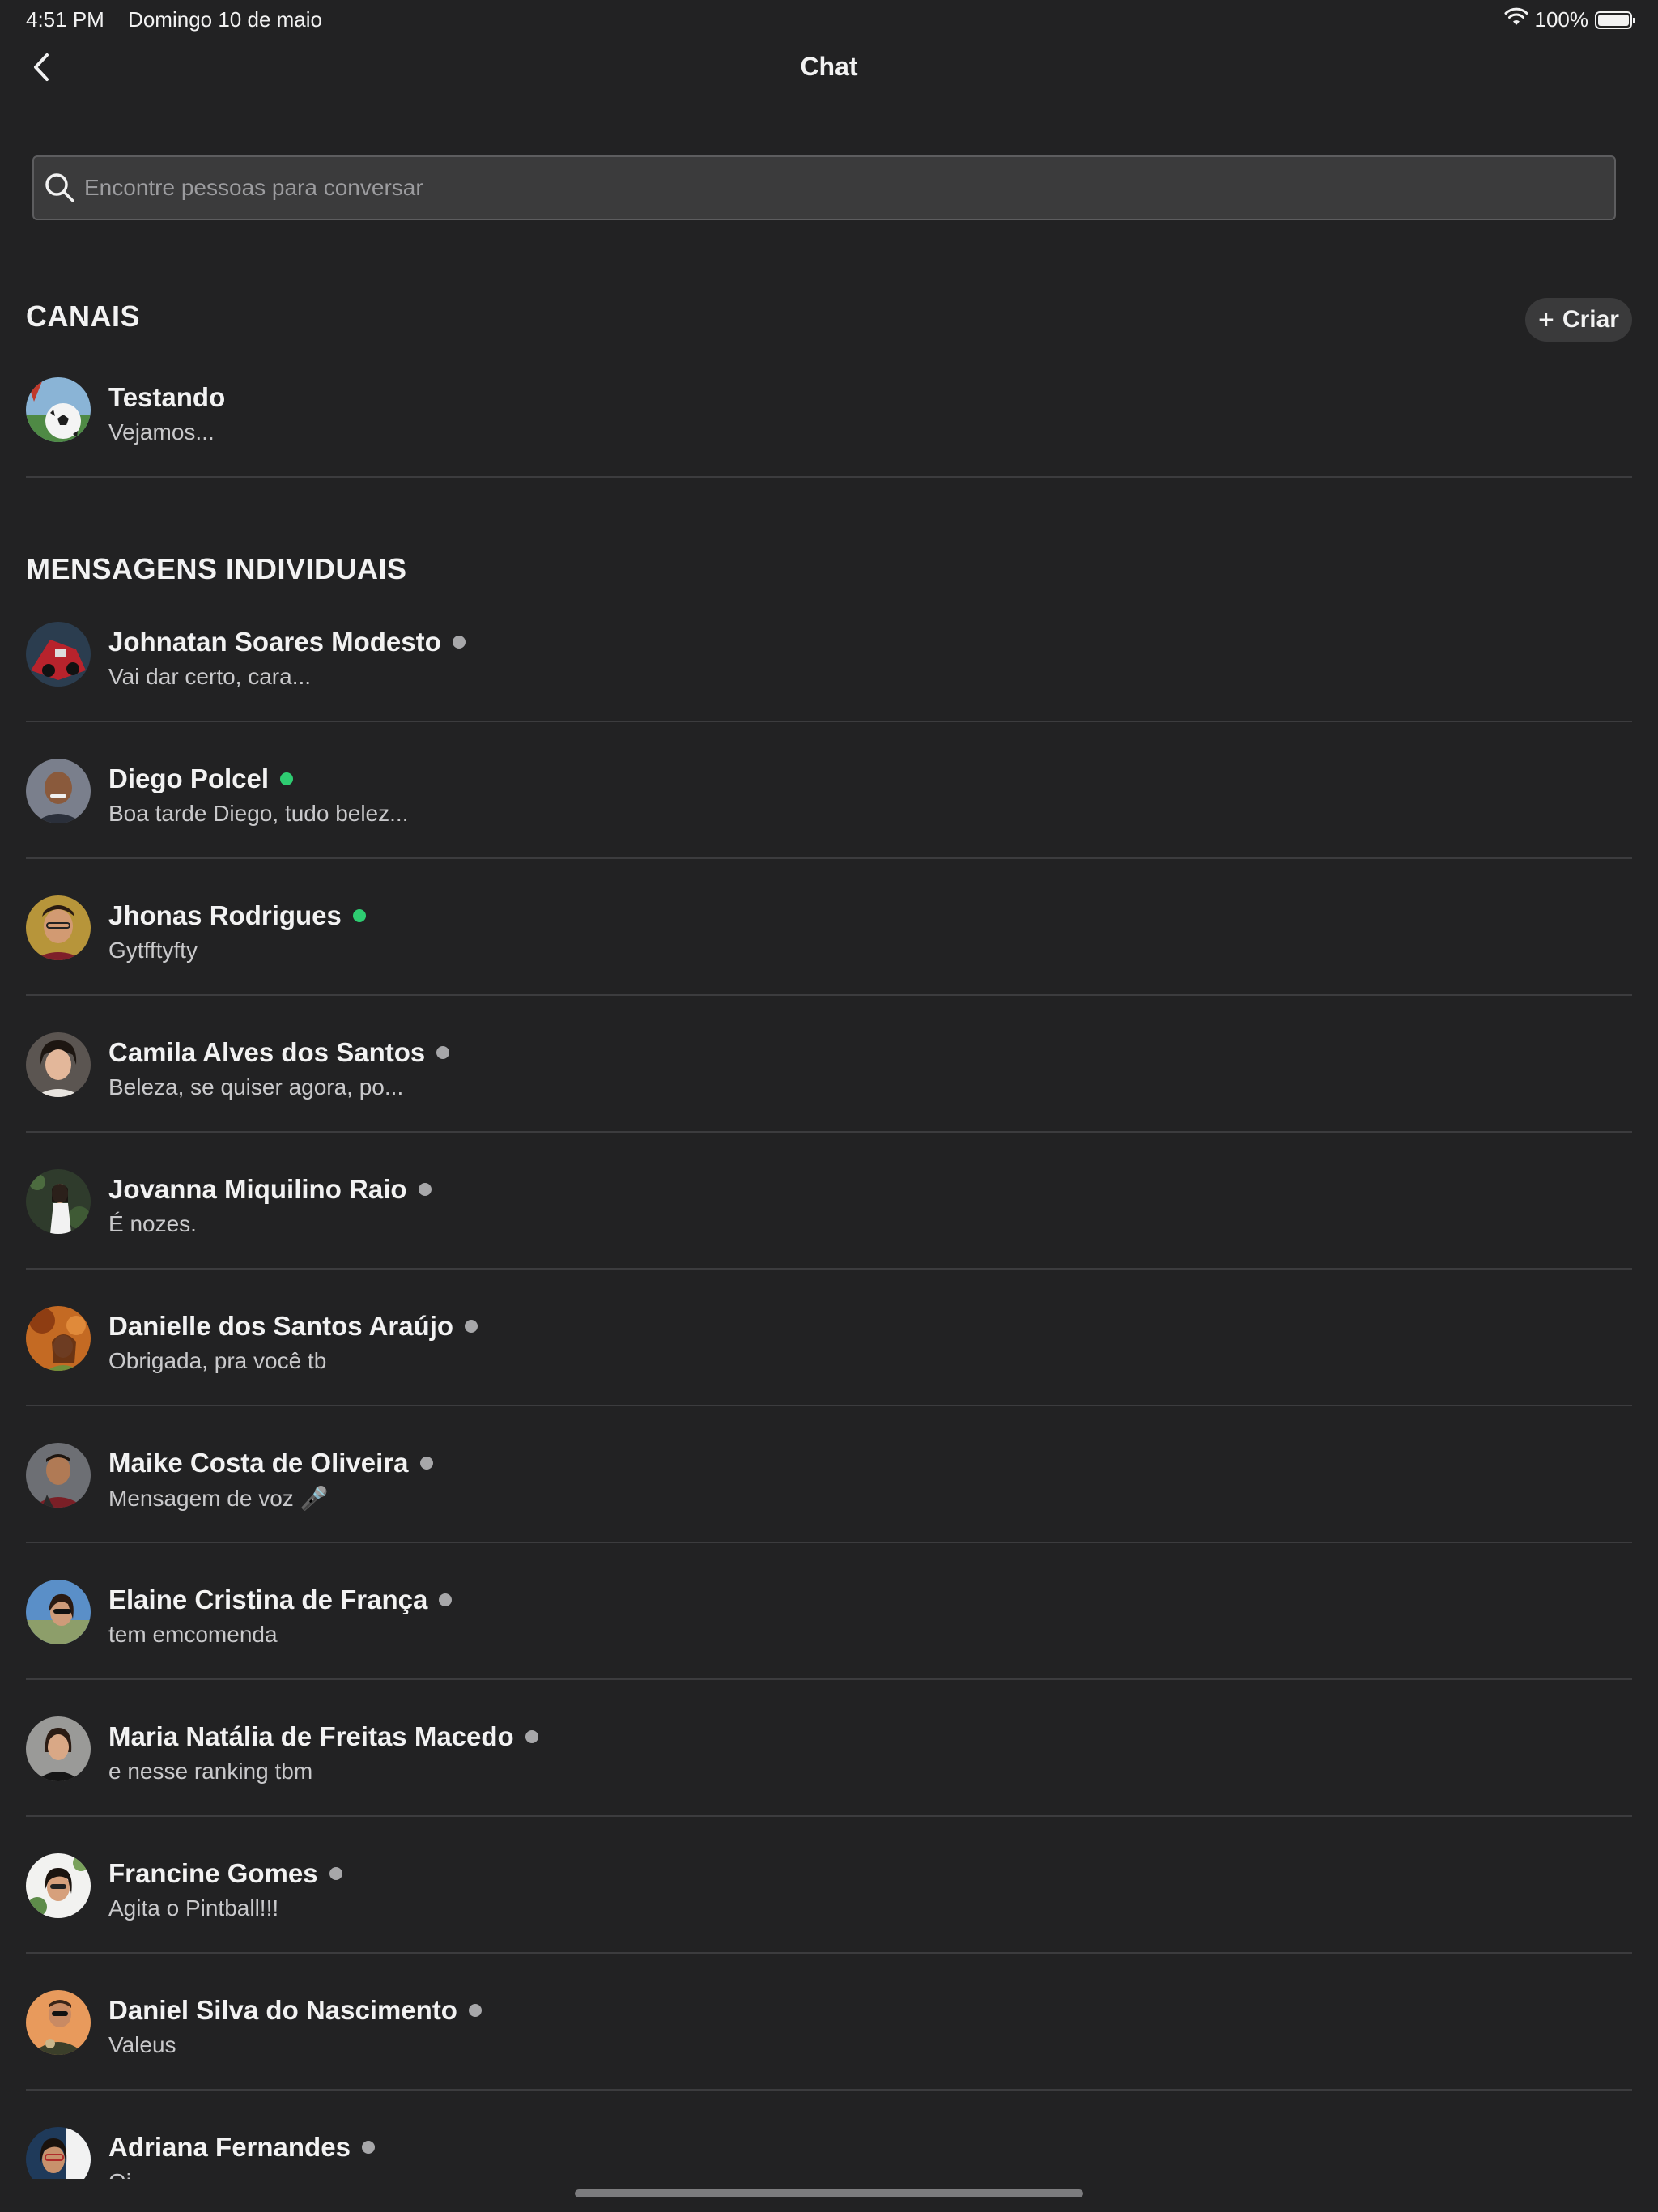  I want to click on direct-section-title: MENSAGENS INDIVIDUAIS, so click(216, 569).